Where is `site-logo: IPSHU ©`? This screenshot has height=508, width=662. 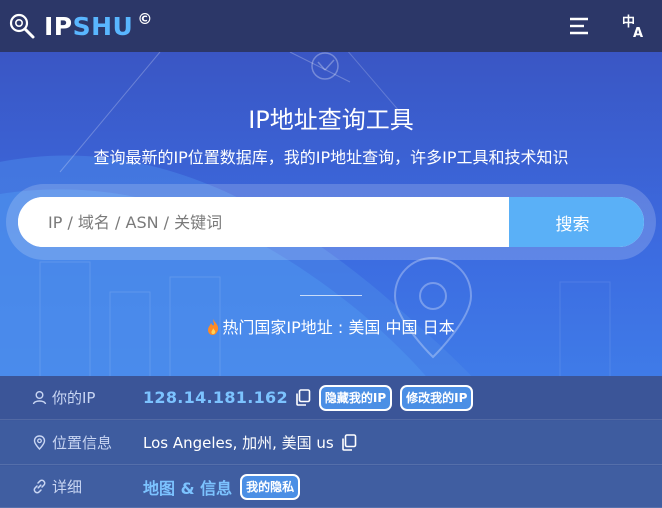
site-logo: IPSHU © is located at coordinates (80, 26).